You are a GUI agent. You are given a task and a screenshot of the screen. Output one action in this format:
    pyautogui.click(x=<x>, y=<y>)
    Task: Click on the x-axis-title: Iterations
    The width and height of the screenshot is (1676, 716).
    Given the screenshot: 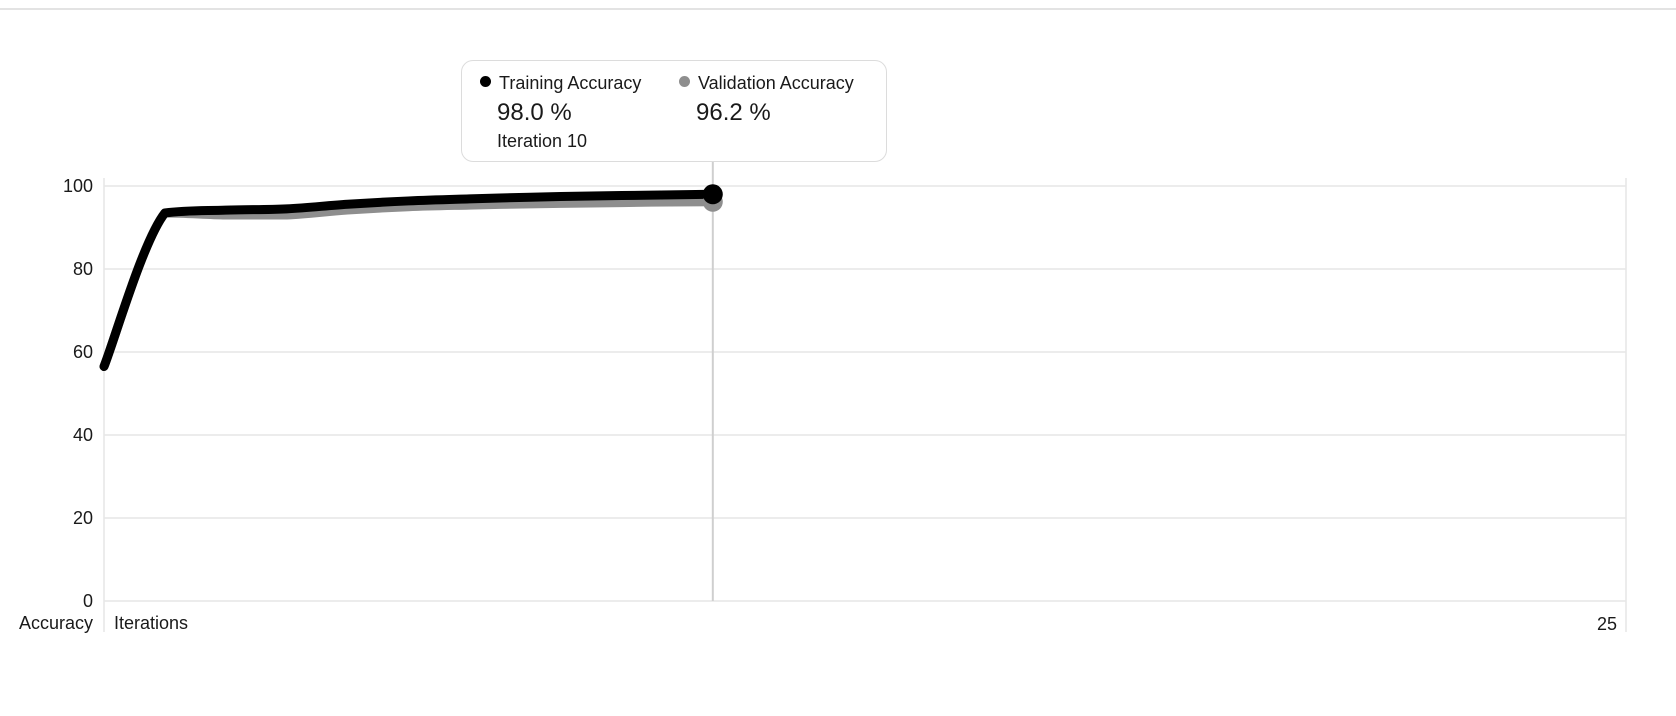 What is the action you would take?
    pyautogui.click(x=151, y=623)
    